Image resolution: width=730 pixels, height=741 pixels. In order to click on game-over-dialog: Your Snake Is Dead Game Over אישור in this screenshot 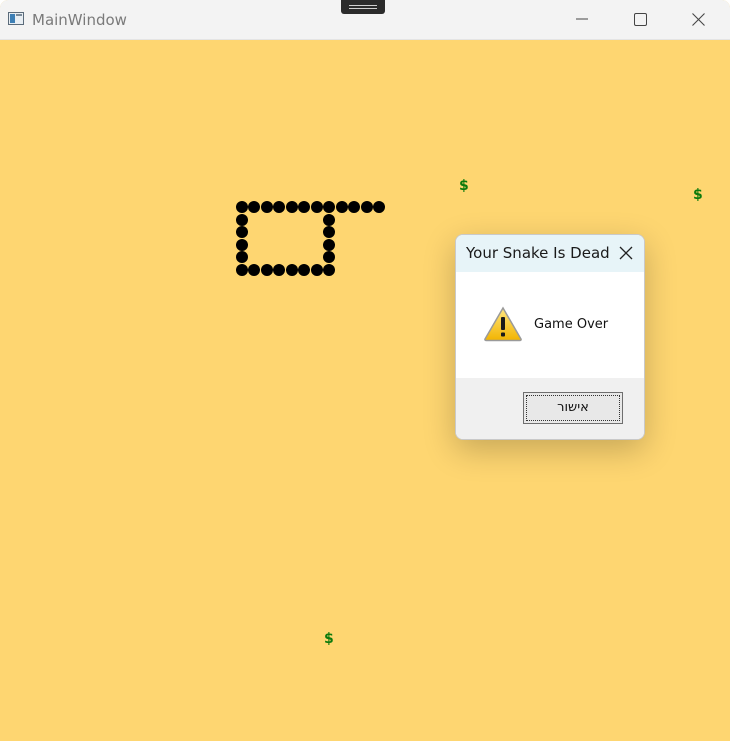, I will do `click(550, 337)`.